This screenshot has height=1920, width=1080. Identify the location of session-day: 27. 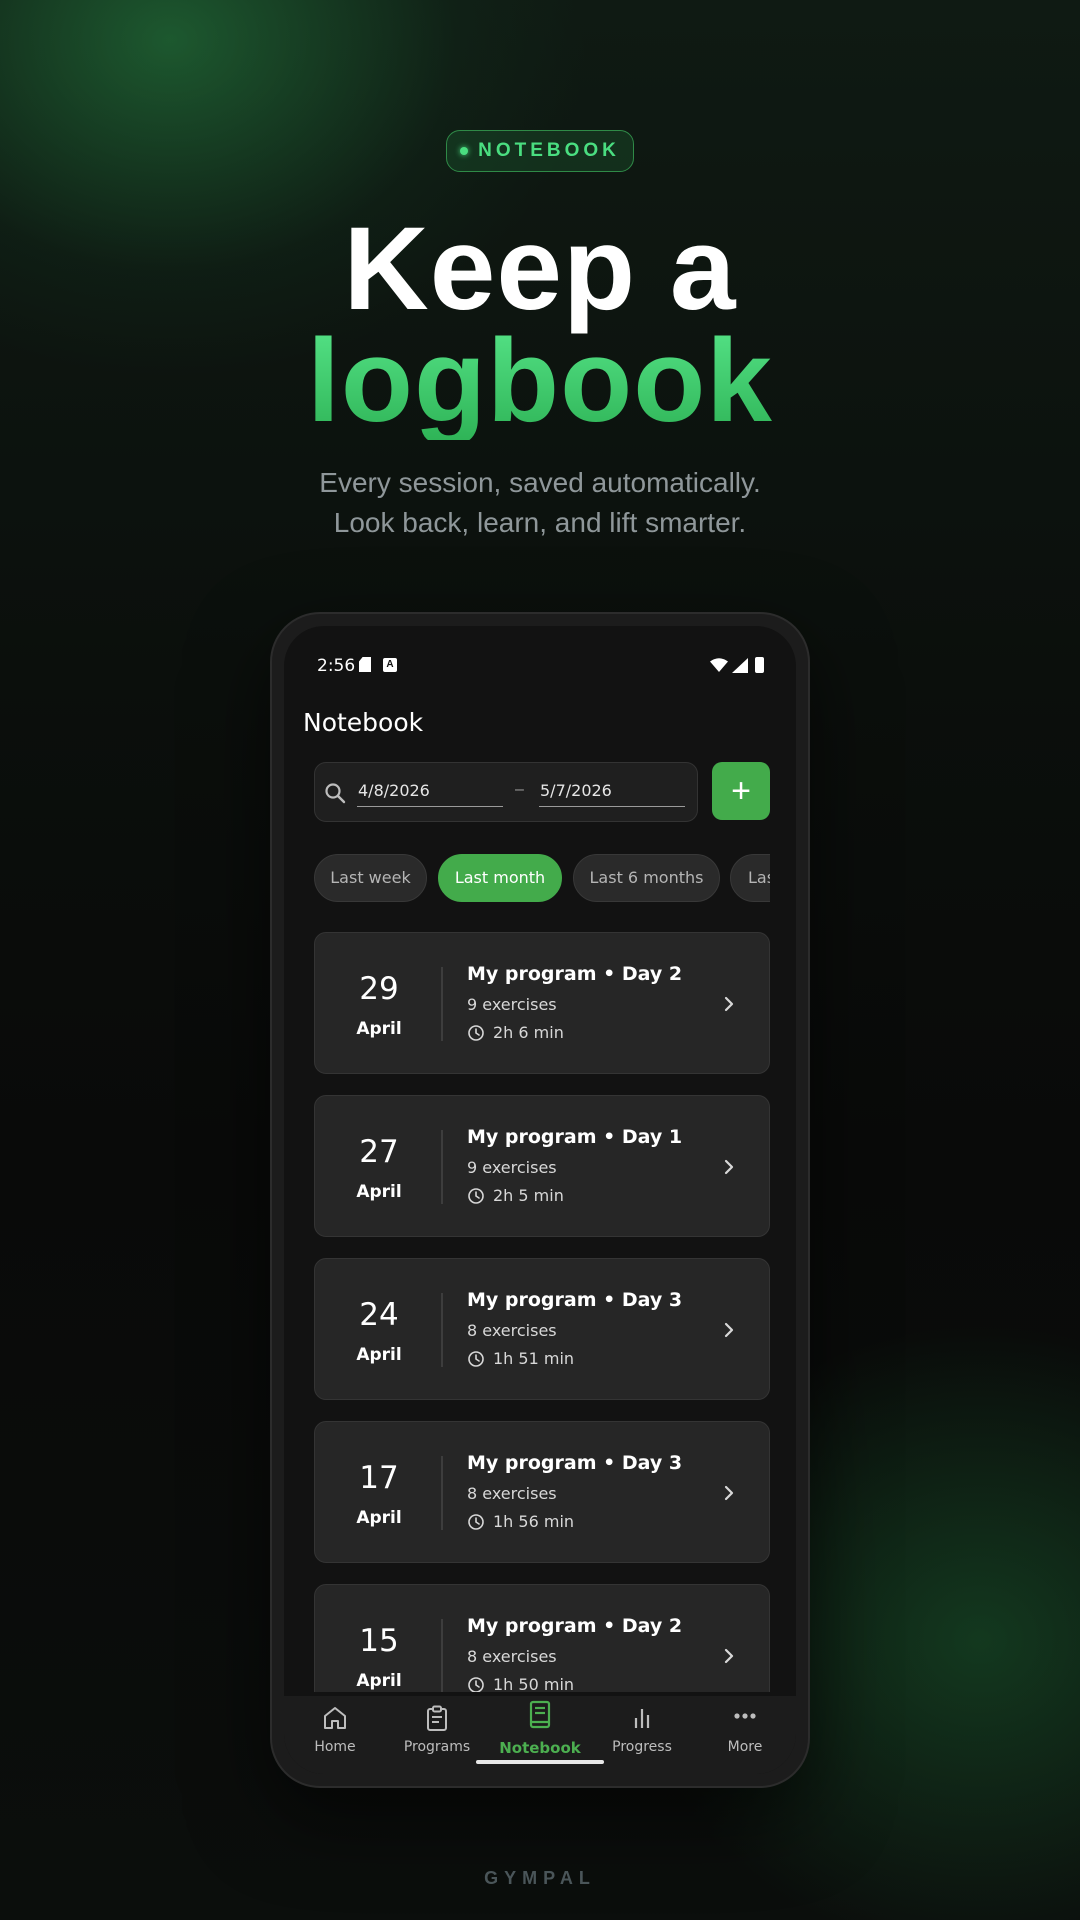
(379, 1152).